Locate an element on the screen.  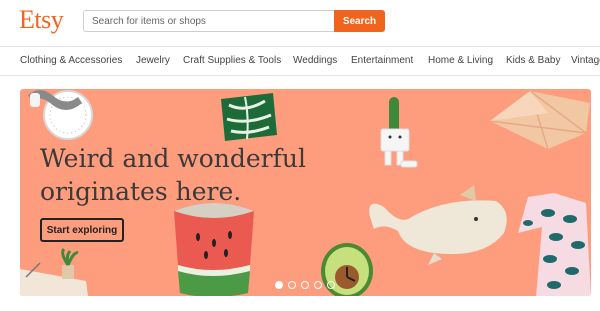
search-button: Search is located at coordinates (359, 21).